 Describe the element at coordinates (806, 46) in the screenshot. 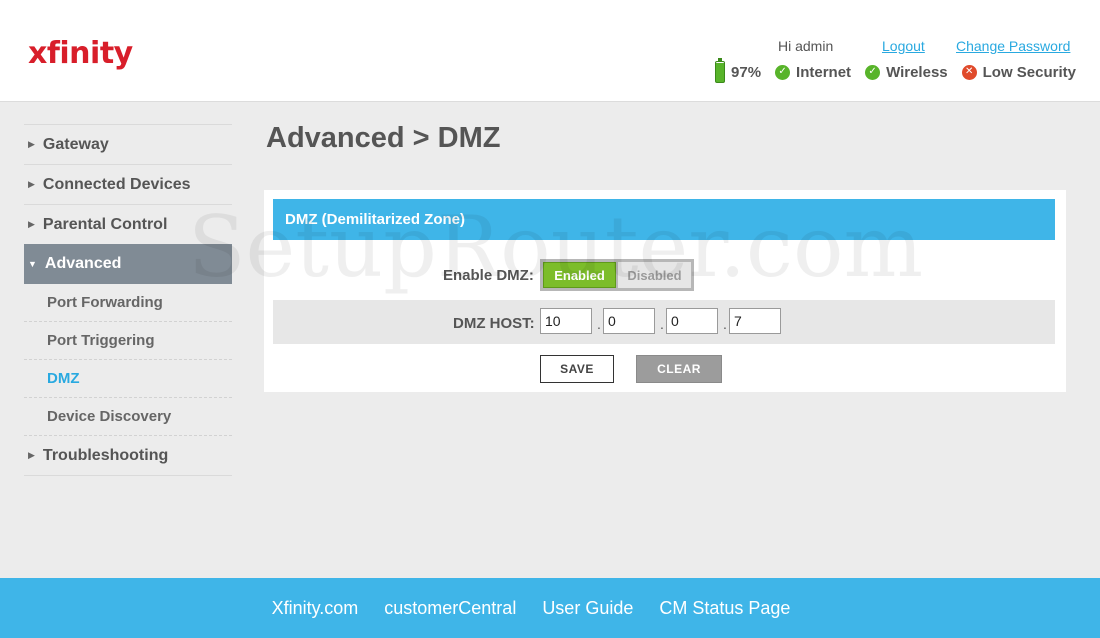

I see `greeting: Hi admin` at that location.